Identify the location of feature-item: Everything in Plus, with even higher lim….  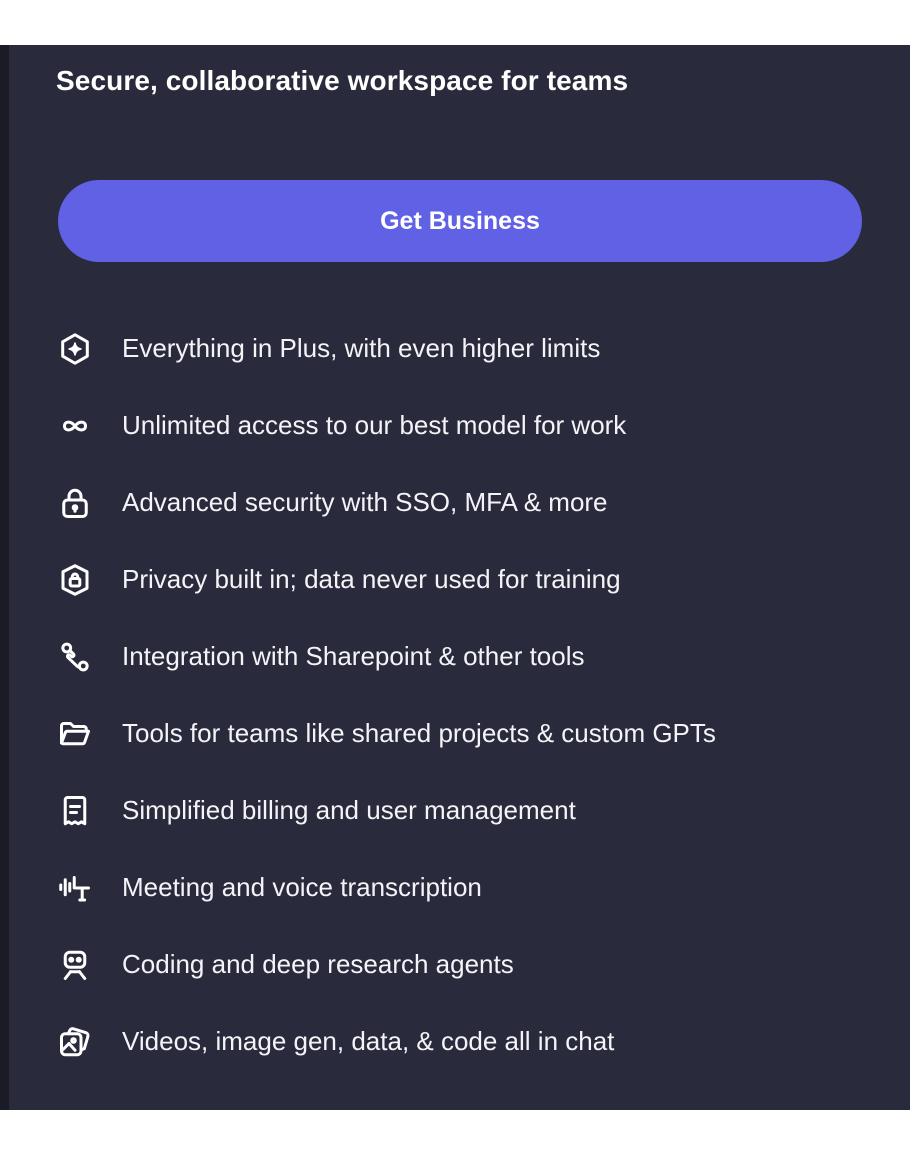
(386, 348).